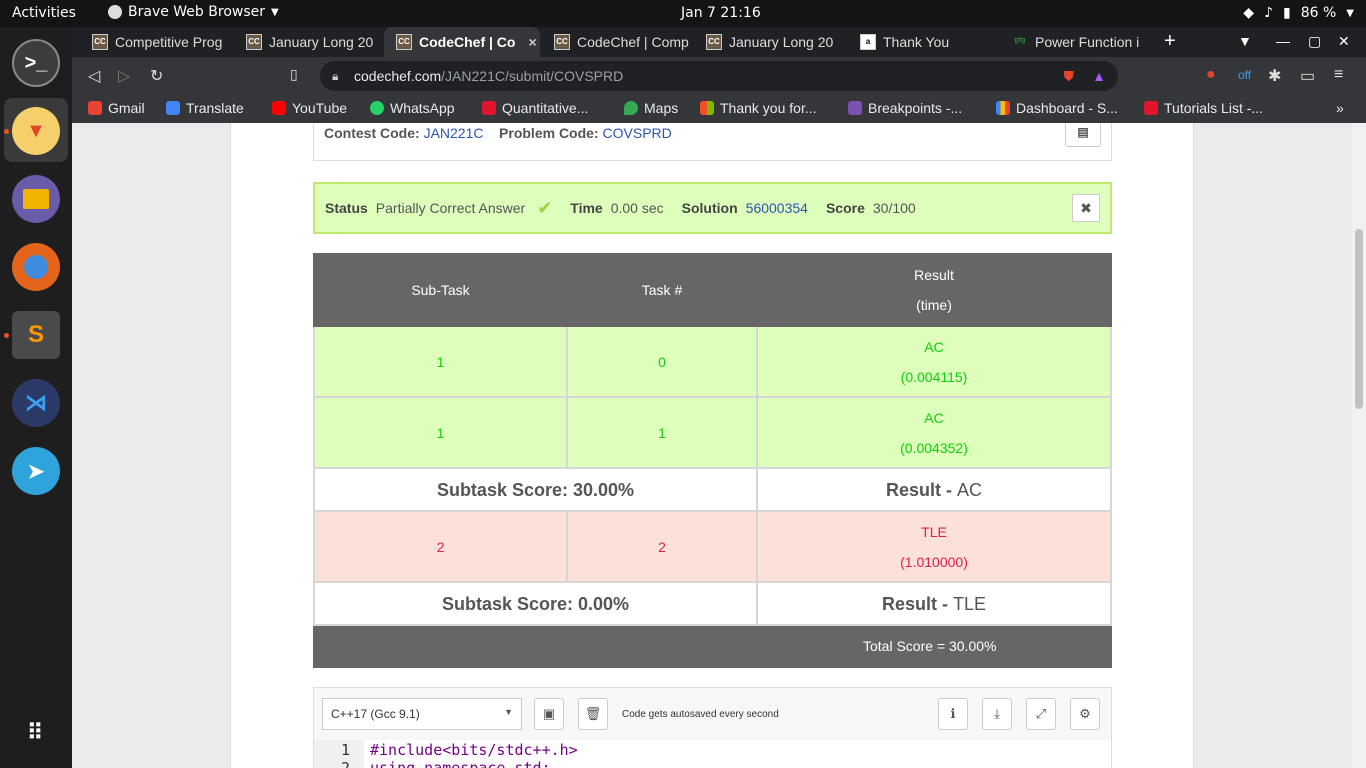  I want to click on info-icon: ℹ, so click(953, 714).